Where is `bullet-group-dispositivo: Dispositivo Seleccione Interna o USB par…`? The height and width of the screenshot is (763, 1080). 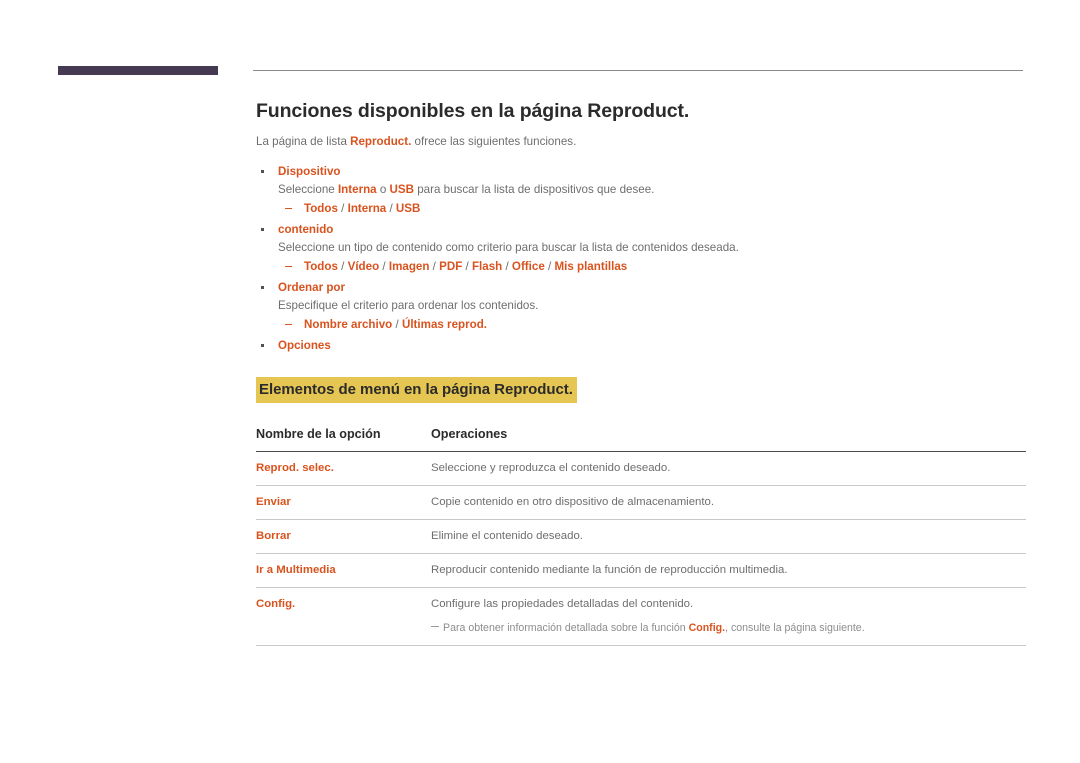 bullet-group-dispositivo: Dispositivo Seleccione Interna o USB par… is located at coordinates (641, 190).